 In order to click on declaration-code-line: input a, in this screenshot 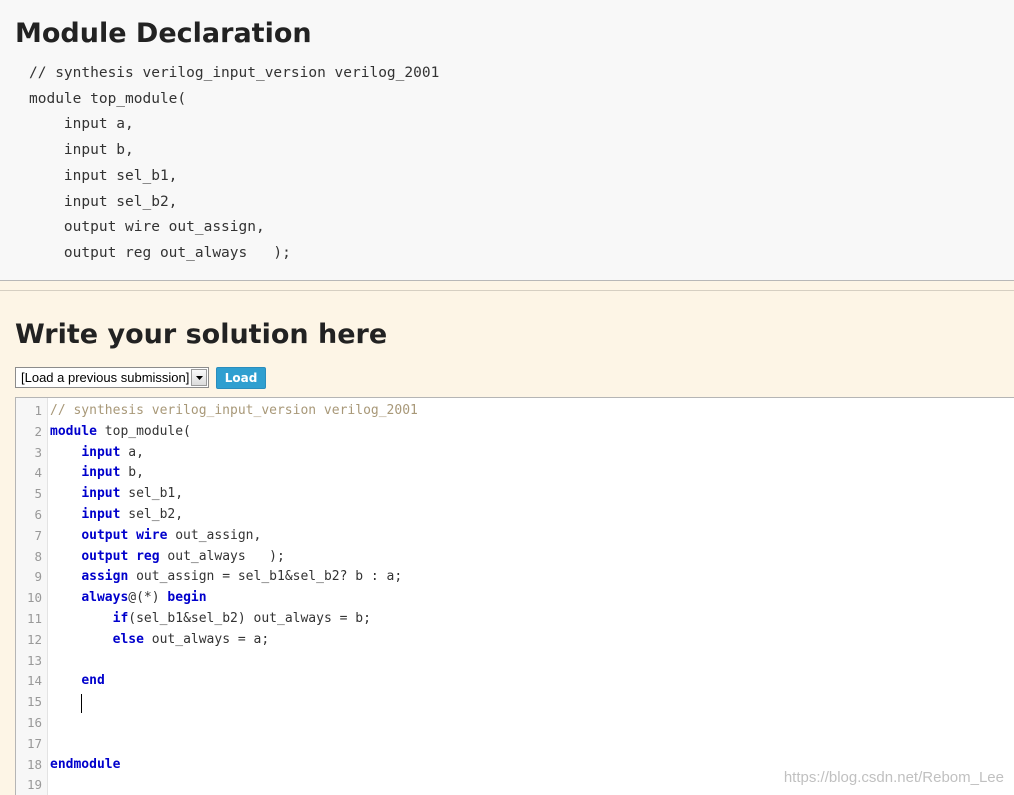, I will do `click(81, 124)`.